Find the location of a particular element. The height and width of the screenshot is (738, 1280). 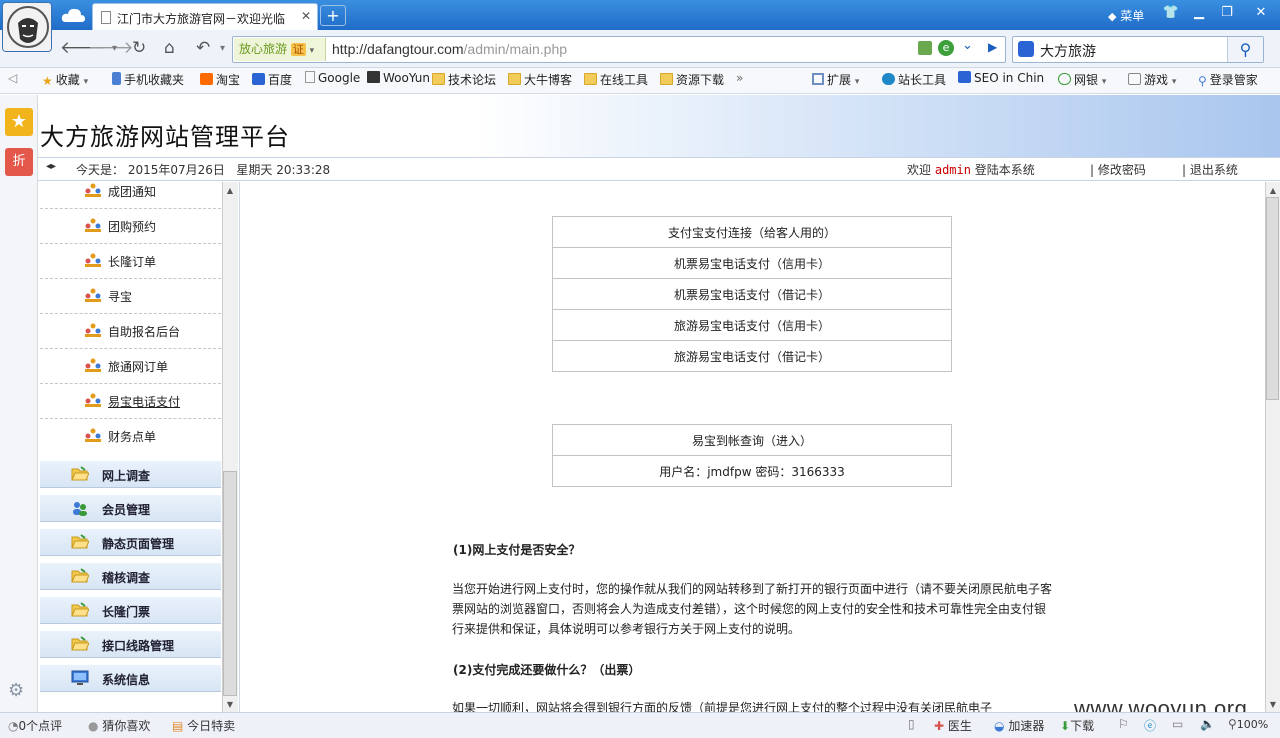

minimize-icon: ▁ is located at coordinates (1199, 13).